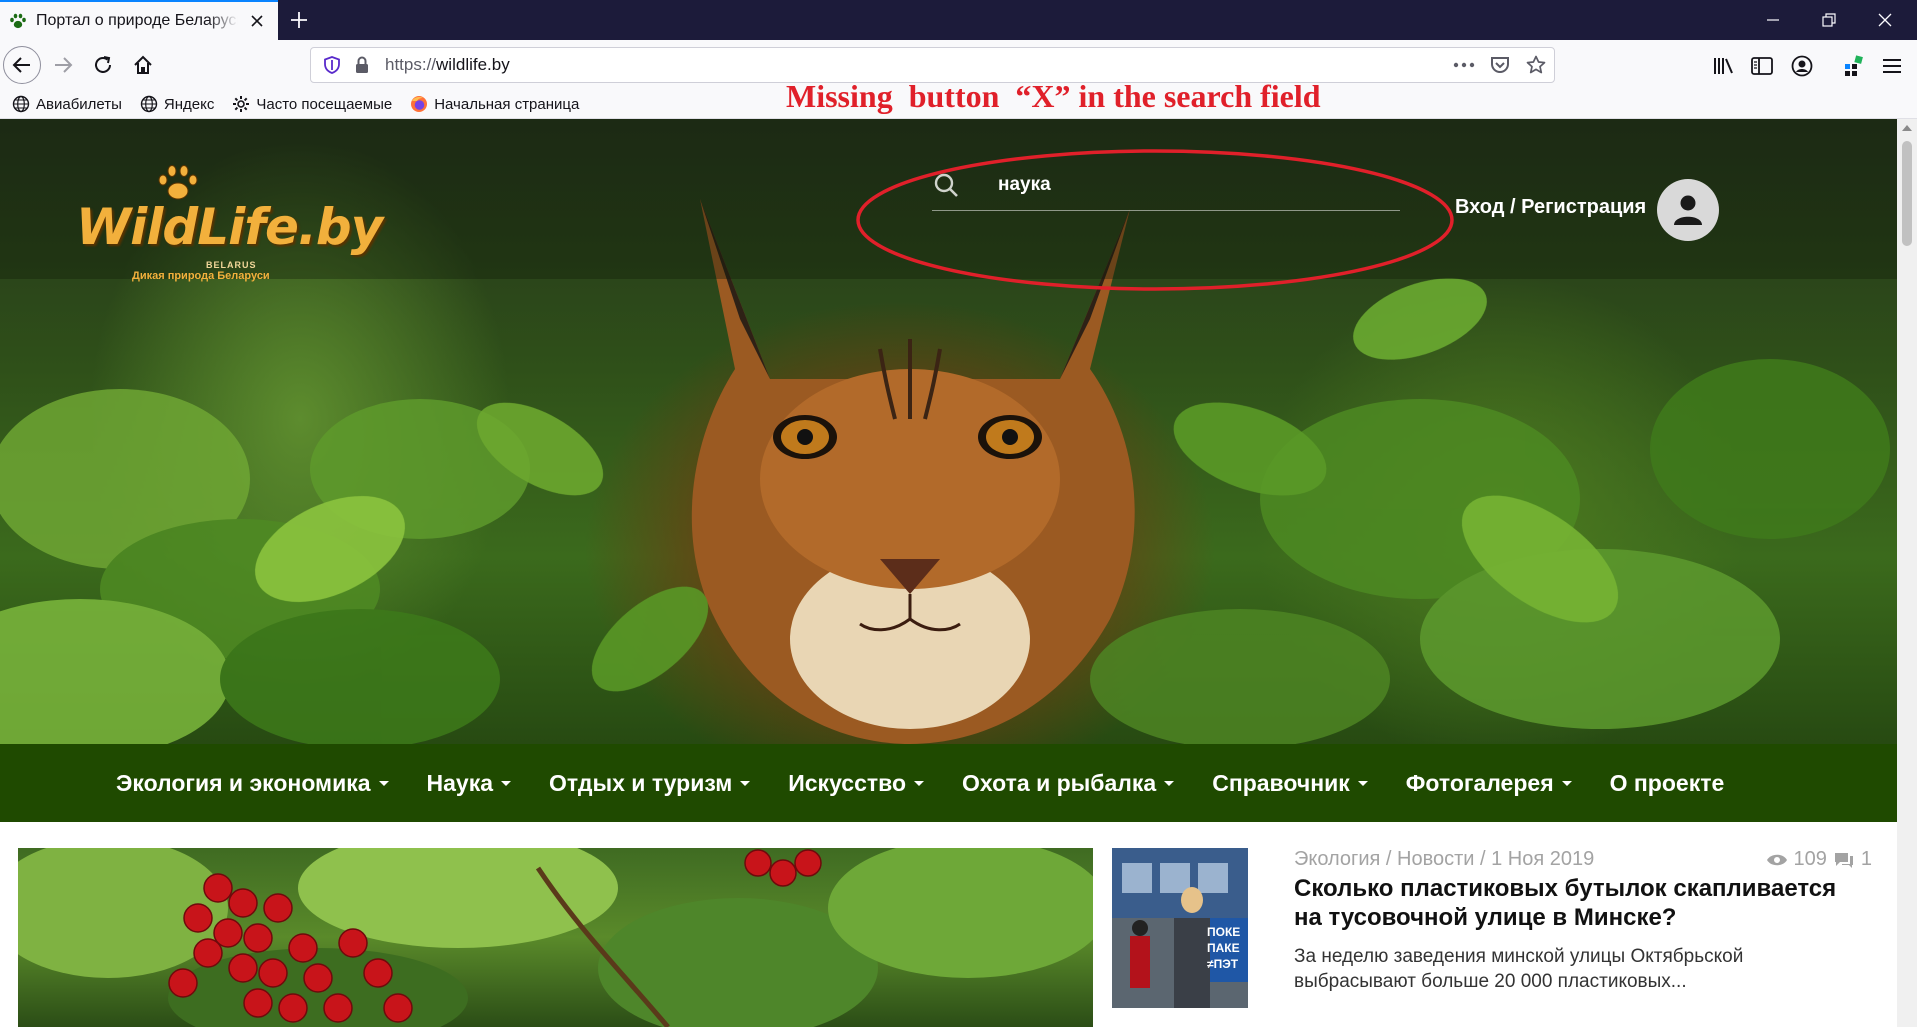 This screenshot has width=1917, height=1027. I want to click on nav-science: Наука, so click(469, 783).